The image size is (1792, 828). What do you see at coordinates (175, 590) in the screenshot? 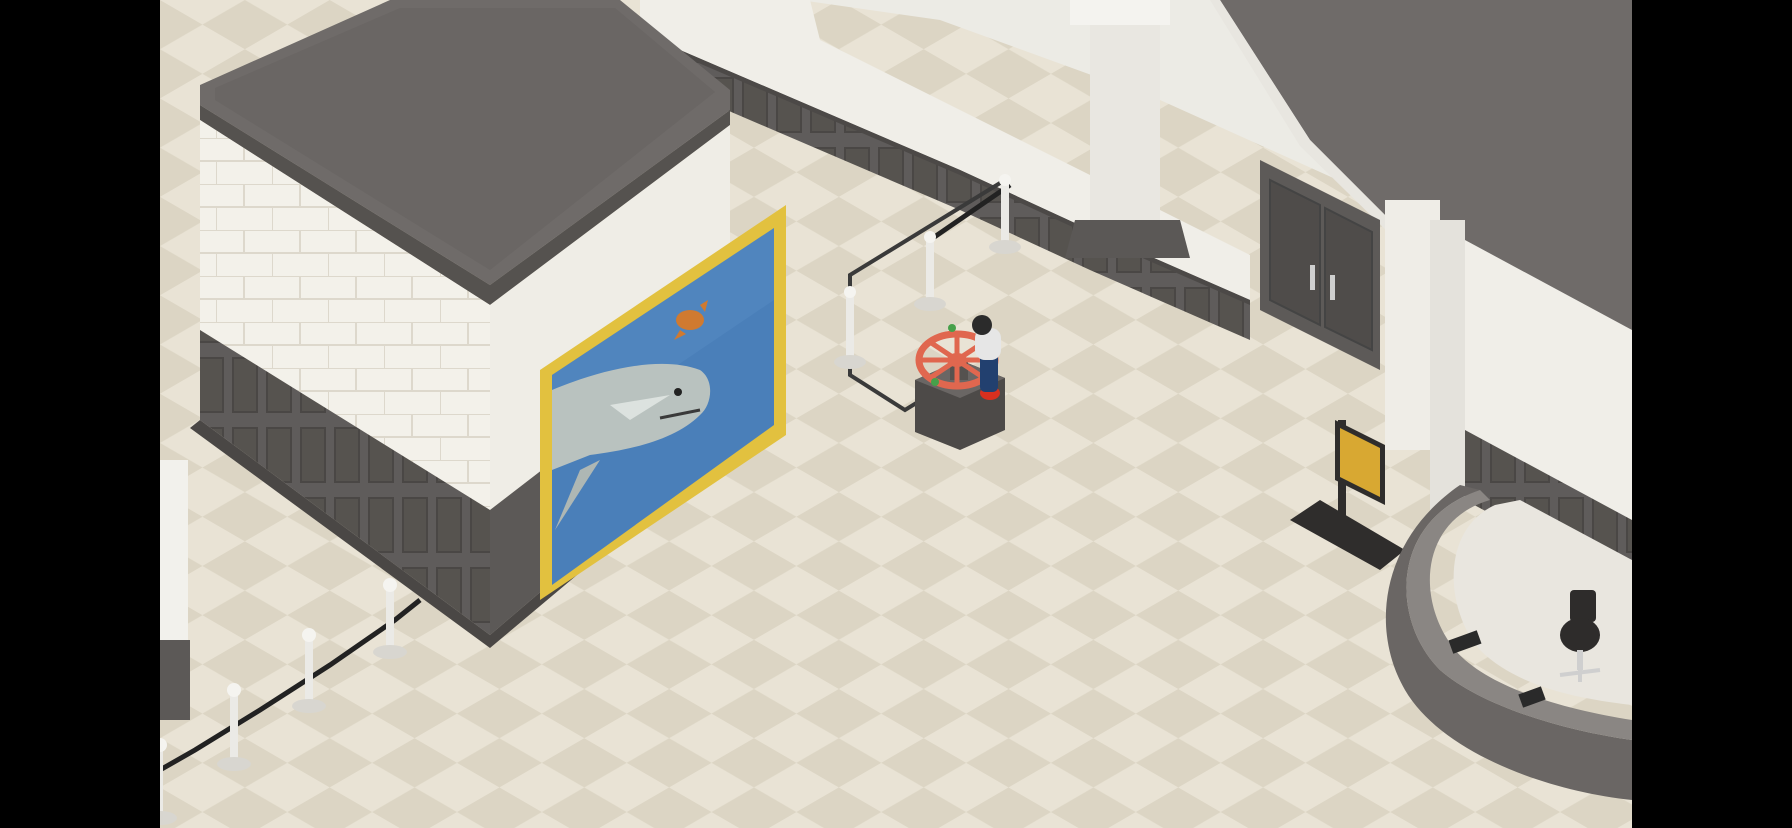
I see `display-case-left` at bounding box center [175, 590].